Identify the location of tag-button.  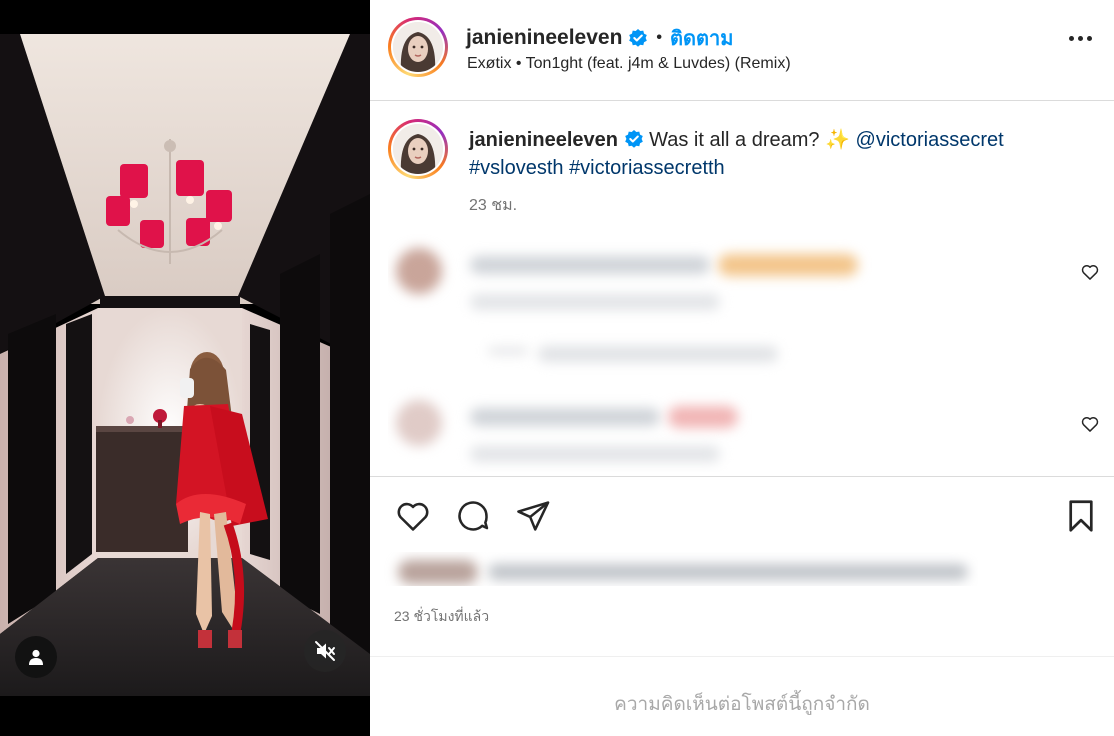
(36, 657).